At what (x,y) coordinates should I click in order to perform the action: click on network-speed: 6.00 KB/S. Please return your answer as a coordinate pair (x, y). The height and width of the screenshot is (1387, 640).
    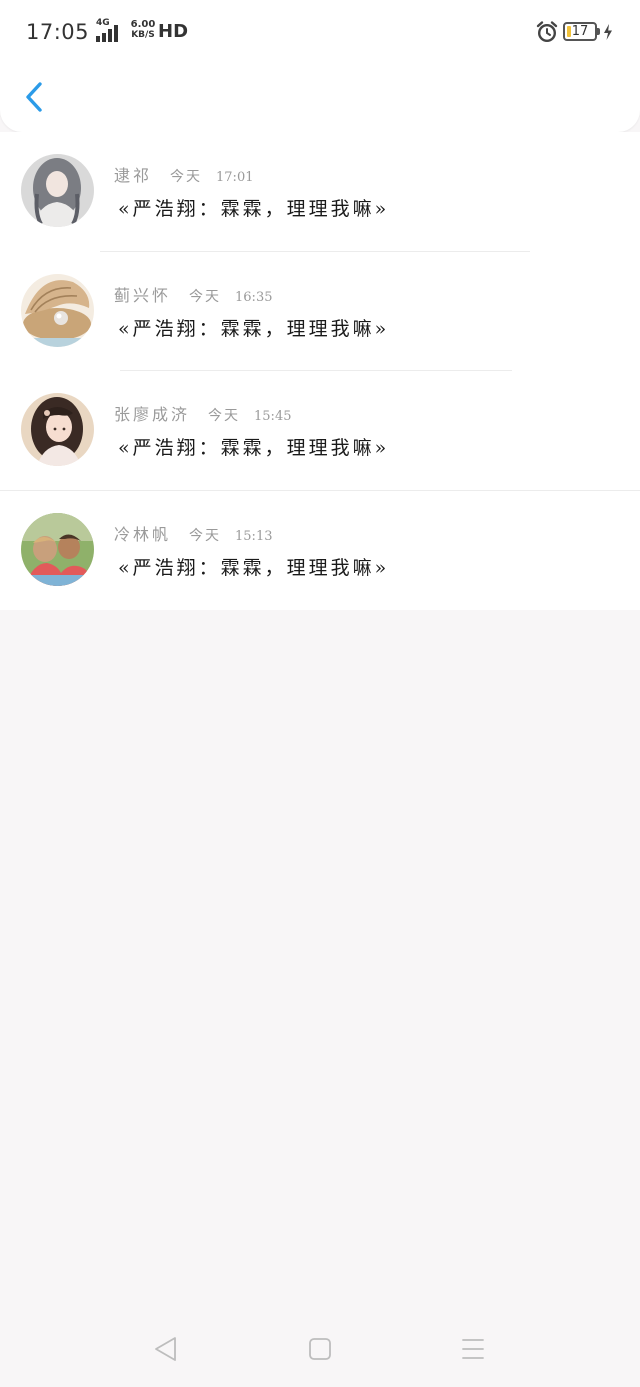
    Looking at the image, I should click on (143, 30).